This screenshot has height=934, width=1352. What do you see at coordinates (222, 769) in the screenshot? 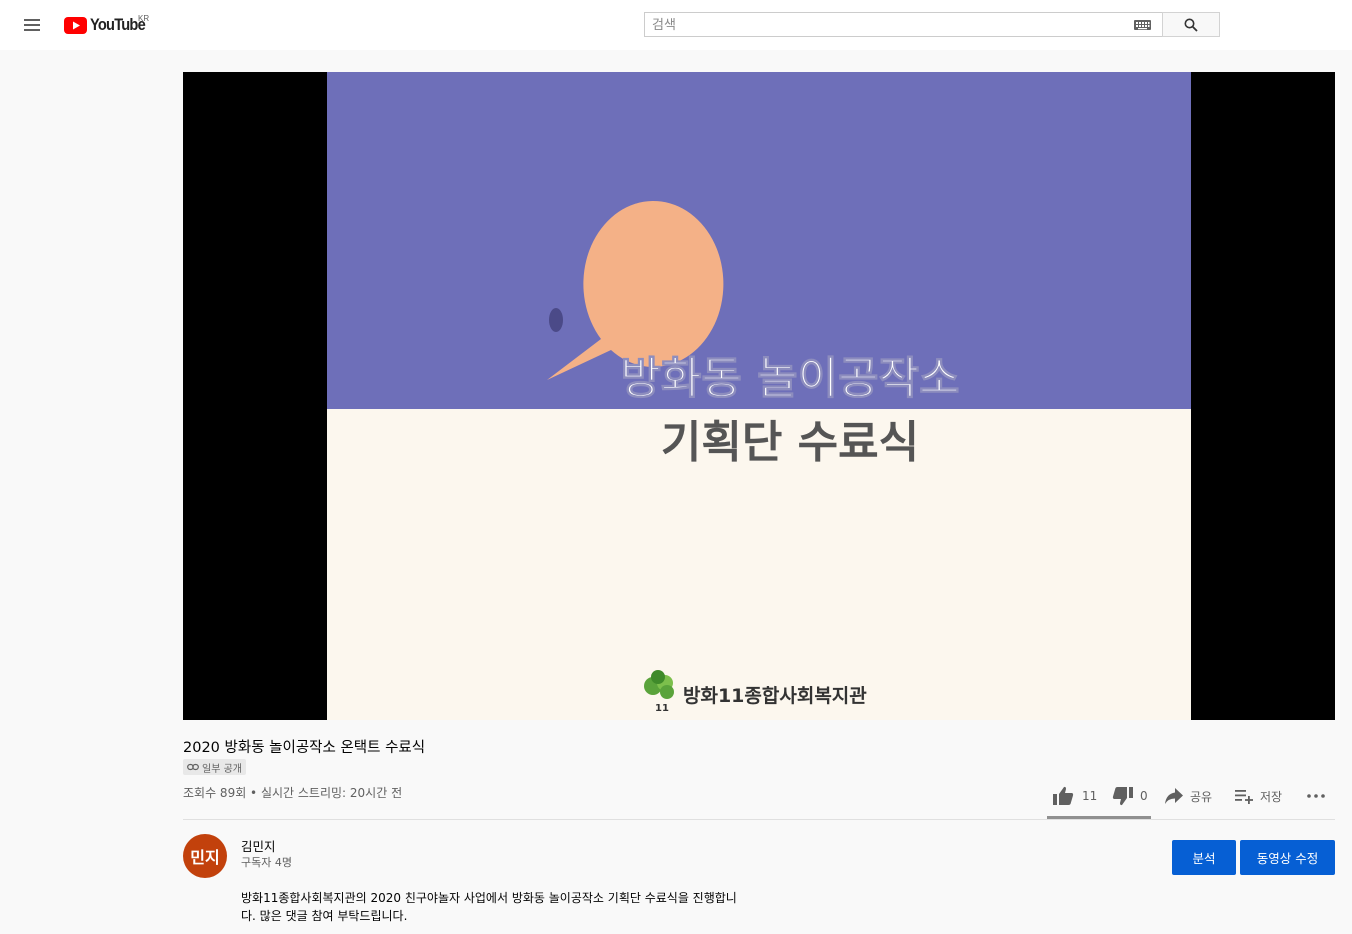
I see `visibility-label: 일부 공개` at bounding box center [222, 769].